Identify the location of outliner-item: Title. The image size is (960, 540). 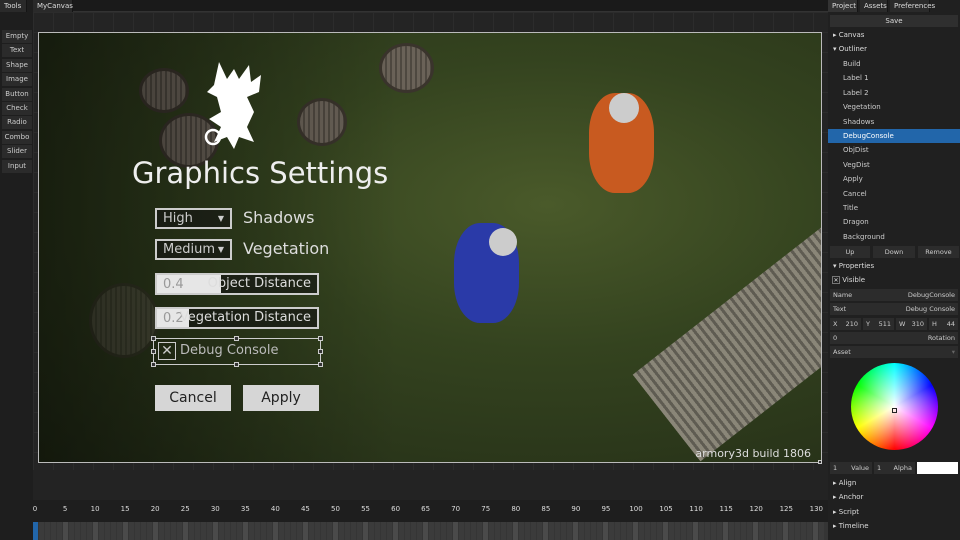
(894, 208).